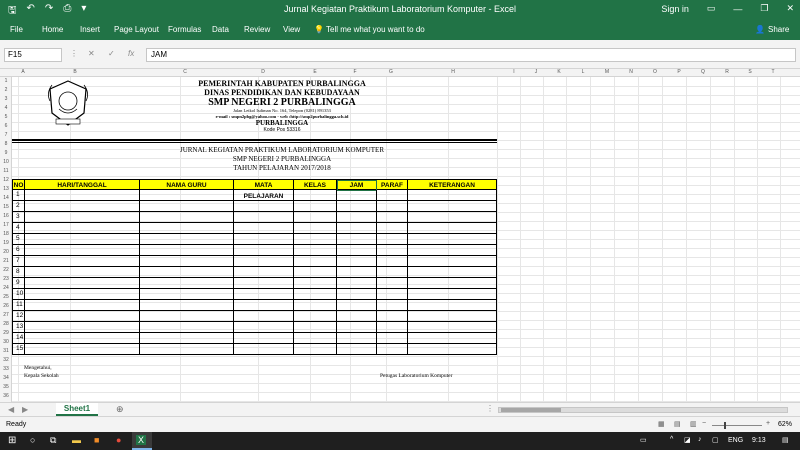 The height and width of the screenshot is (450, 800). What do you see at coordinates (677, 424) in the screenshot?
I see `page-layout-view-icon: ▤` at bounding box center [677, 424].